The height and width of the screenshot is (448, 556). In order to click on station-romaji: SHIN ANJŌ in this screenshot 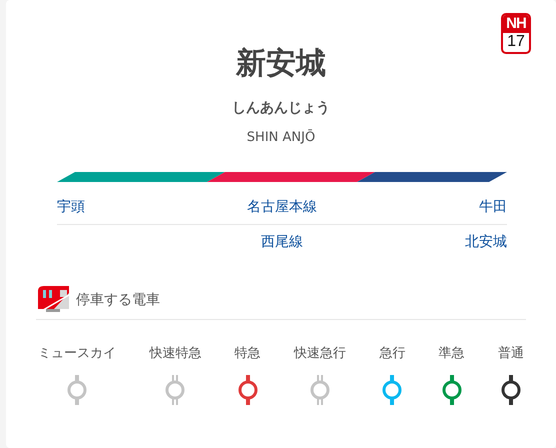, I will do `click(281, 137)`.